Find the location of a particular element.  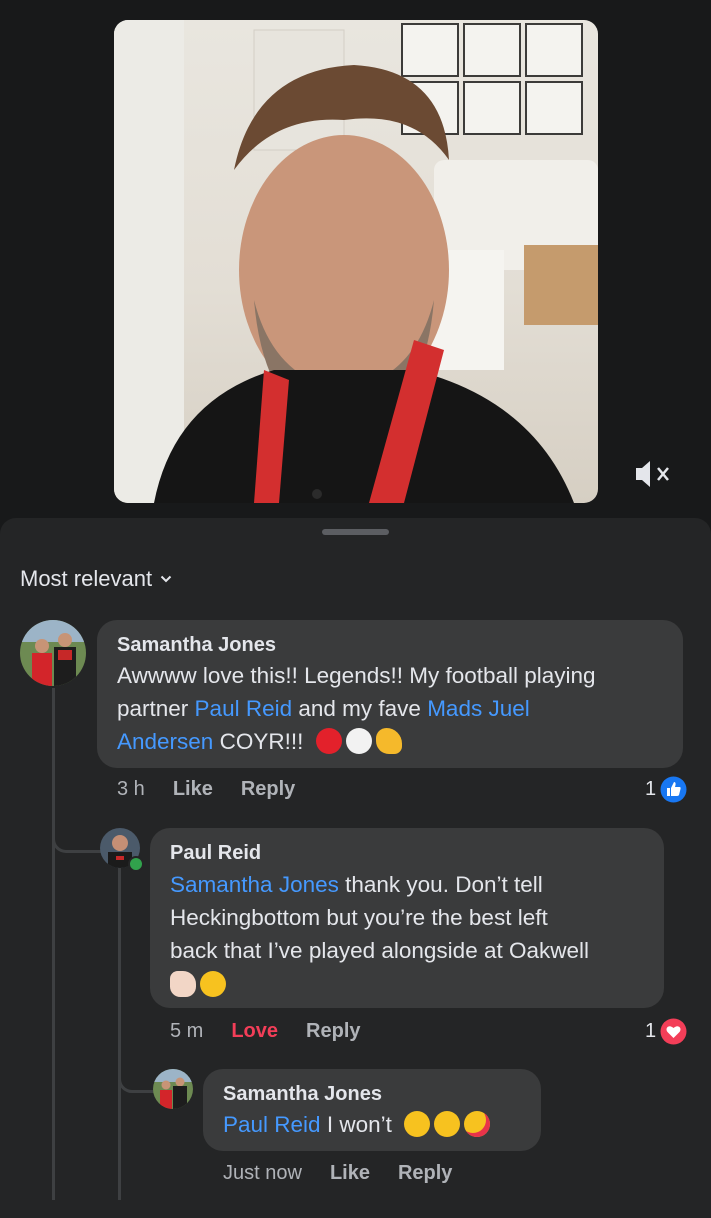

online-status-indicator is located at coordinates (136, 864).